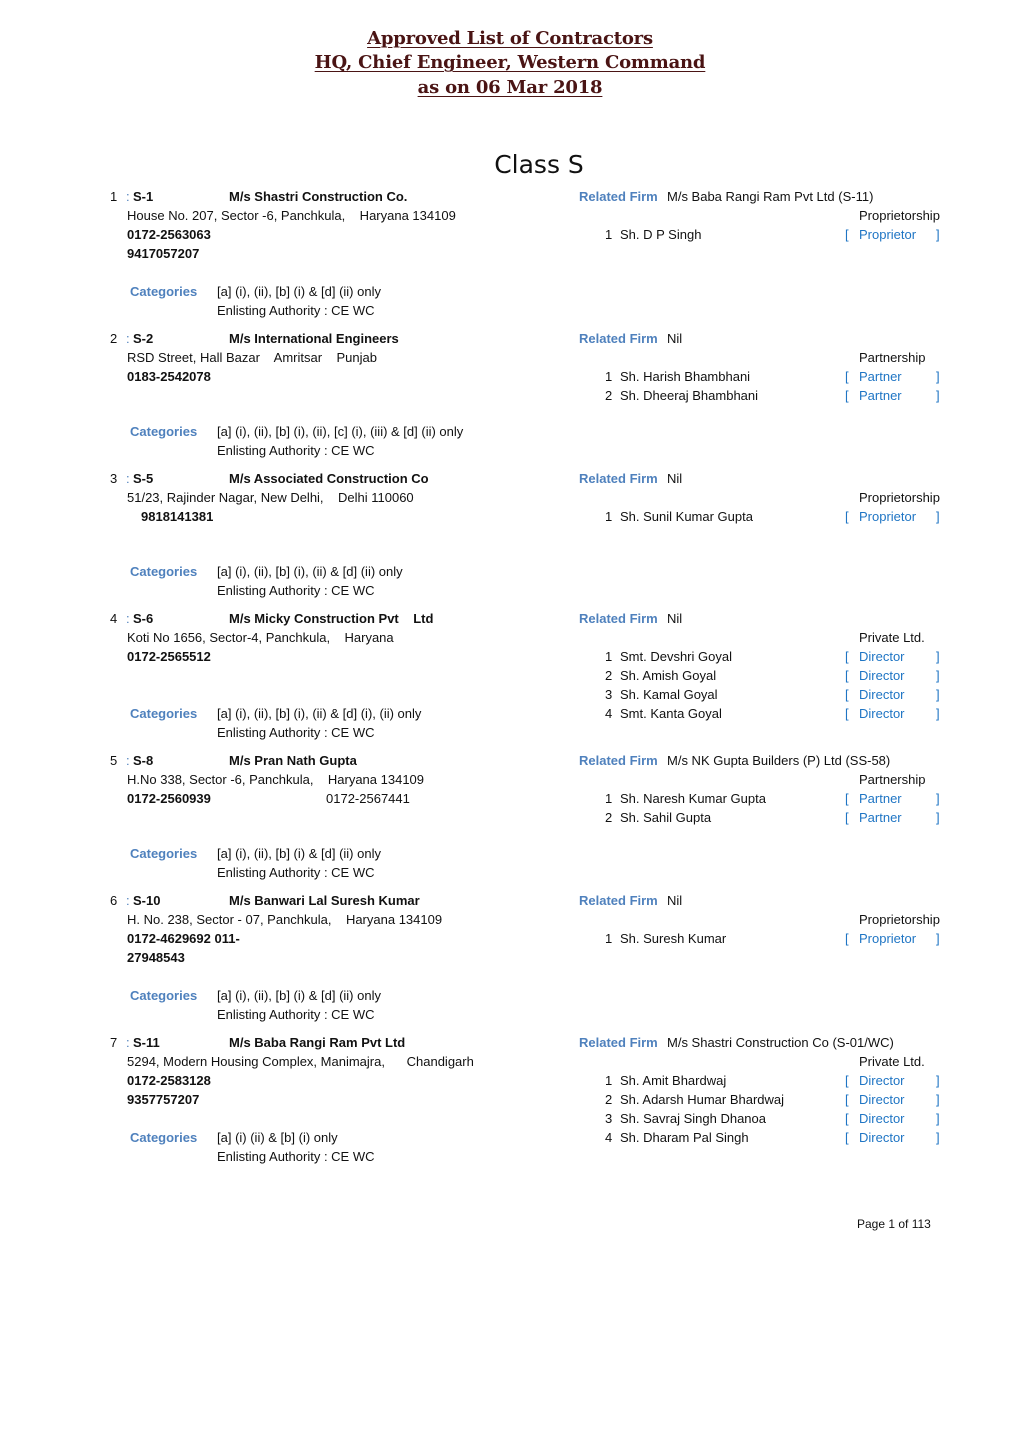  Describe the element at coordinates (143, 618) in the screenshot. I see `contractor-code: S-6` at that location.